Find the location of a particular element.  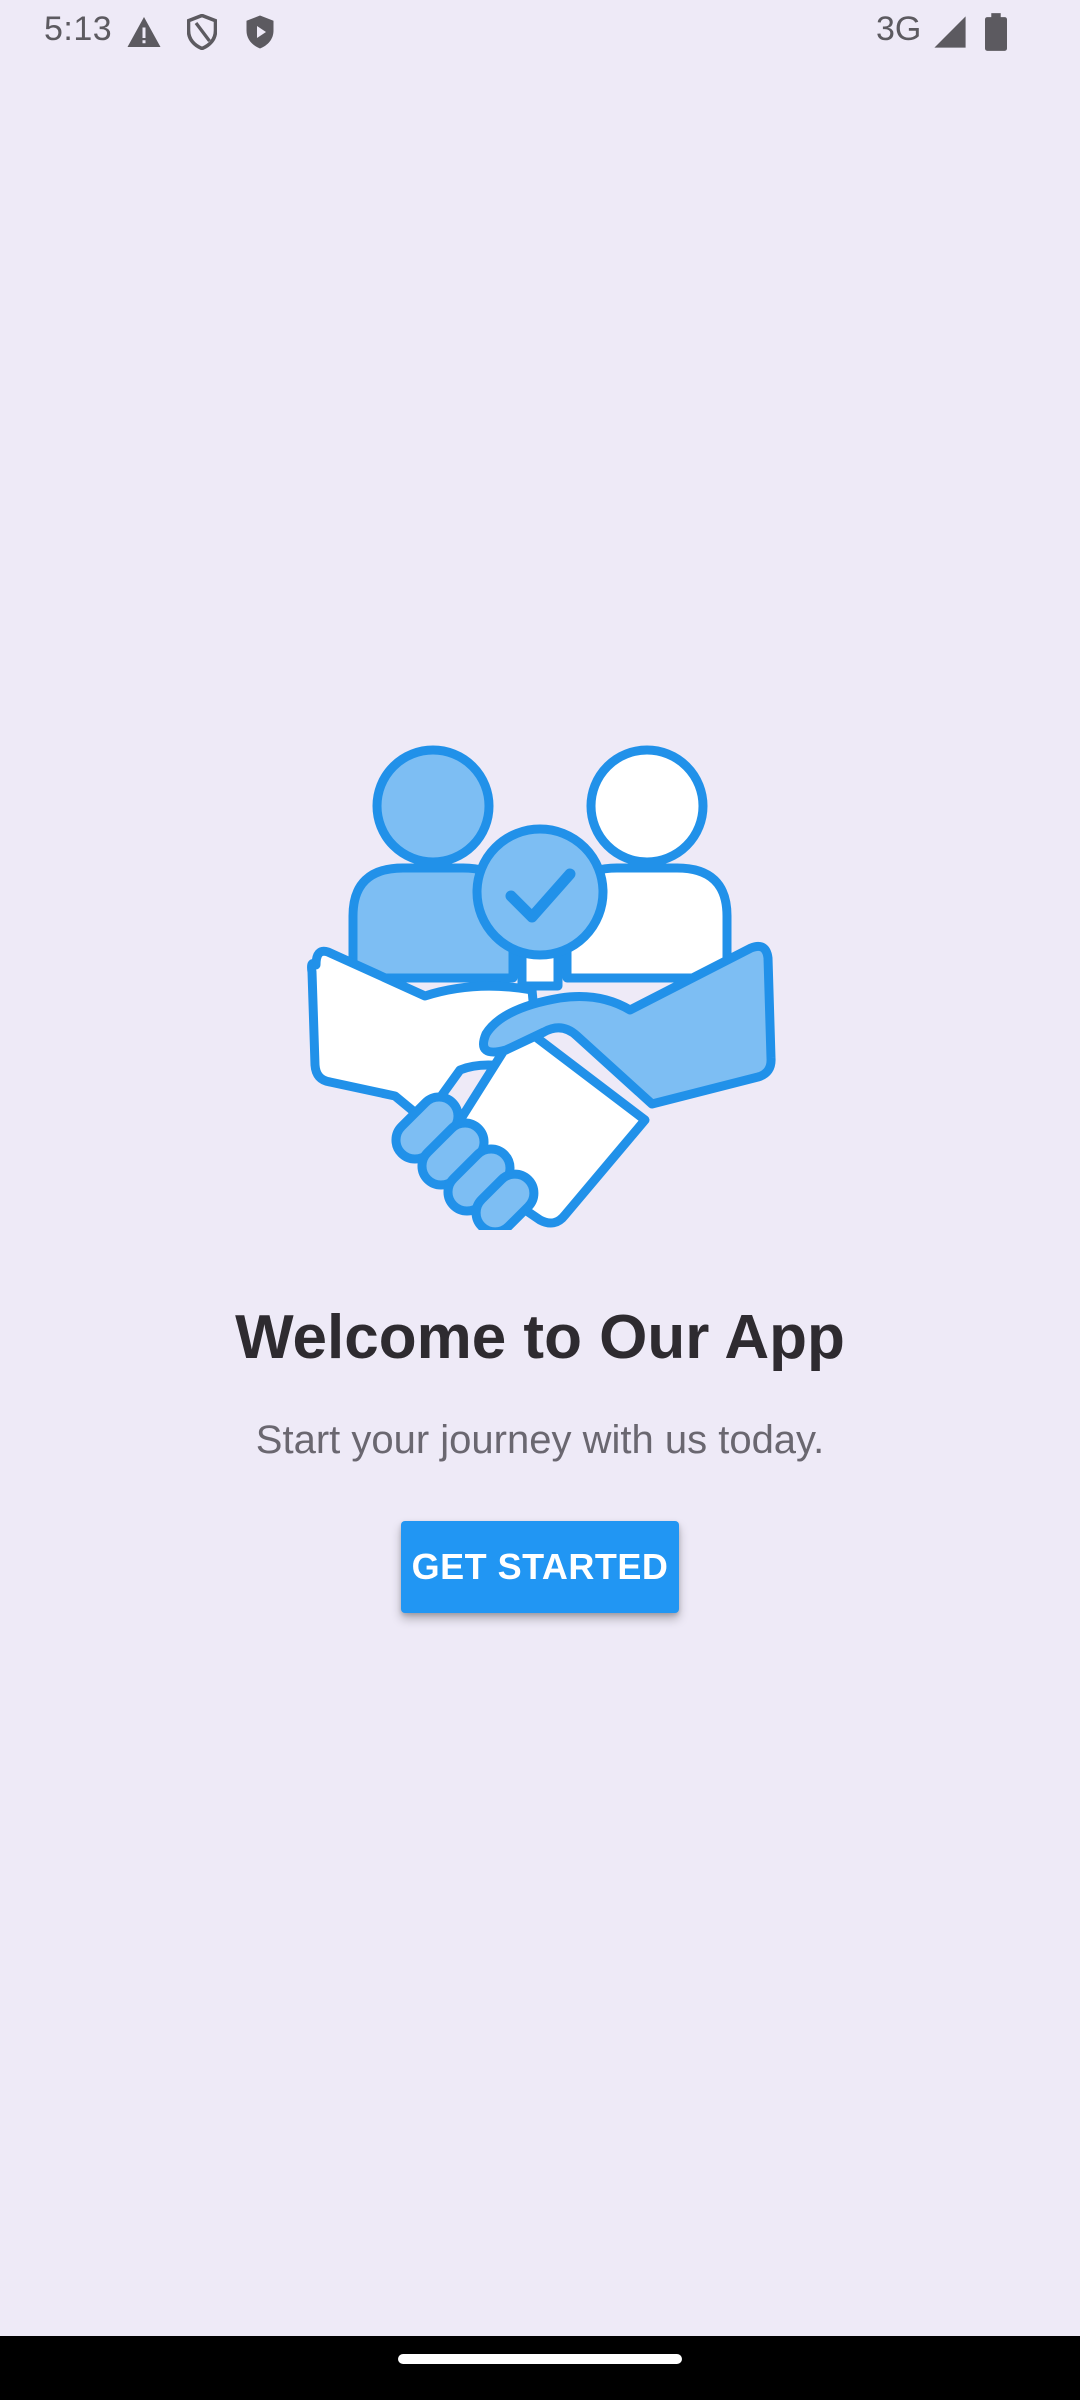

handshake-illustration is located at coordinates (540, 988).